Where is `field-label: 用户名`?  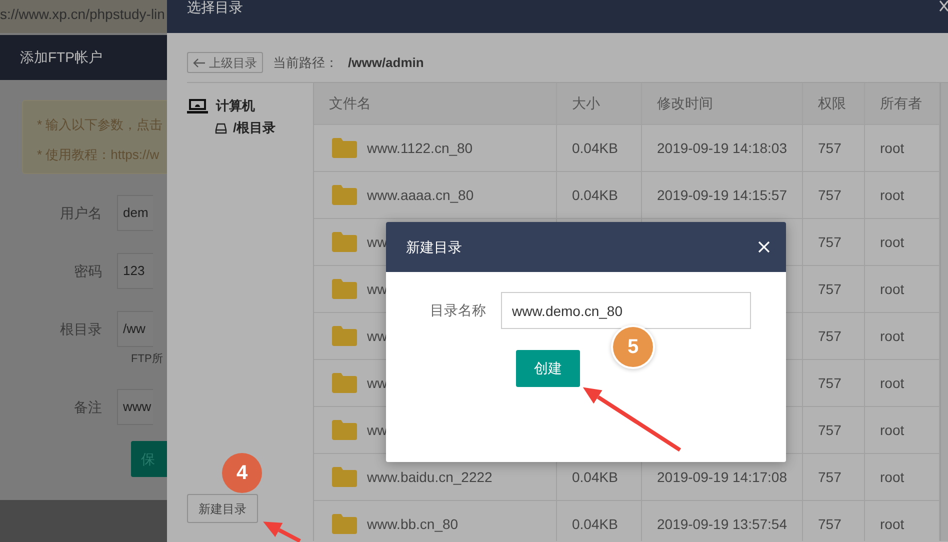 field-label: 用户名 is located at coordinates (81, 213).